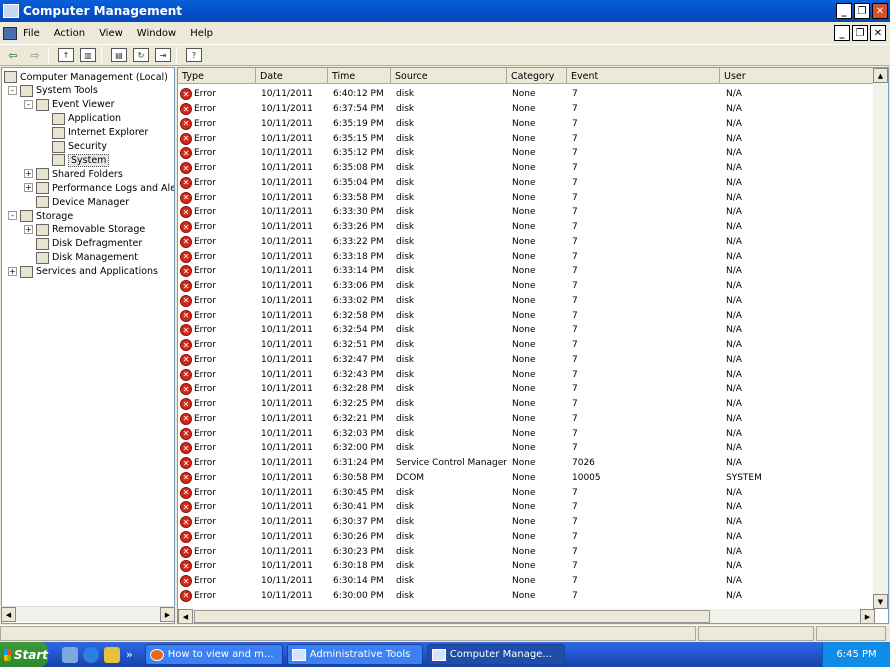  I want to click on table-row: ✕ Error 10/11/2011 6:33:06 PM disk None 7 N/A, so click(526, 286).